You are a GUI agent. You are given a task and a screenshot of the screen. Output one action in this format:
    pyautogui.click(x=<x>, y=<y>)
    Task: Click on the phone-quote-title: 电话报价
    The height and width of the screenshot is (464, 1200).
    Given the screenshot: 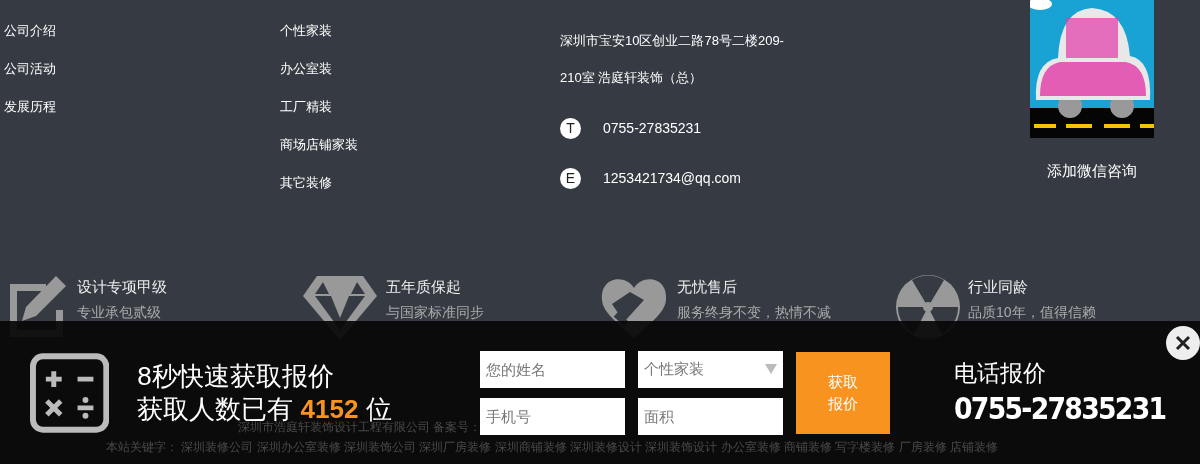 What is the action you would take?
    pyautogui.click(x=1001, y=373)
    